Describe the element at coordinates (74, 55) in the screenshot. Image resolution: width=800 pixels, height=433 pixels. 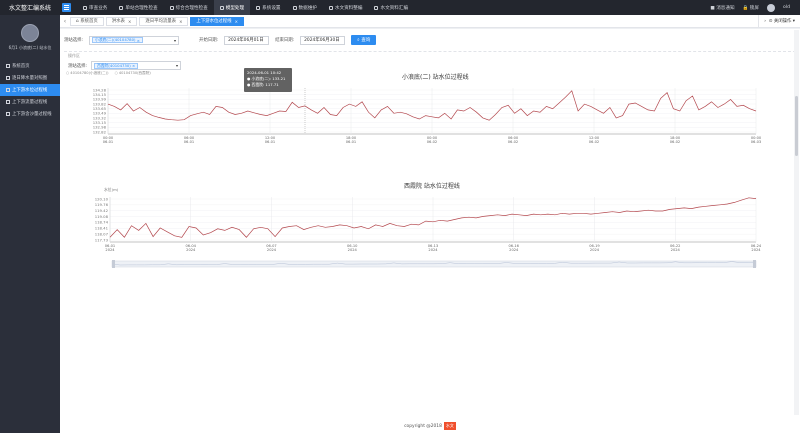
I see `section-label: 操作区` at that location.